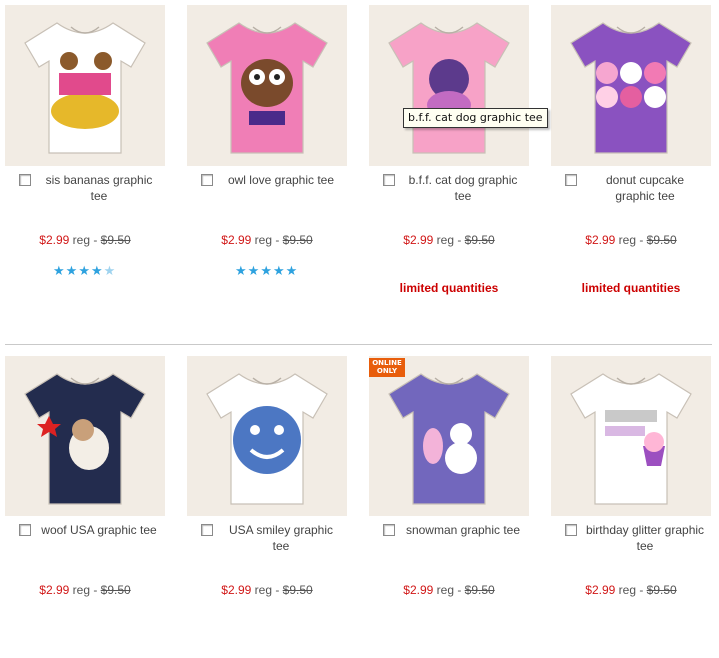 The height and width of the screenshot is (658, 719). Describe the element at coordinates (87, 530) in the screenshot. I see `product-name-link: woof USA graphic tee` at that location.